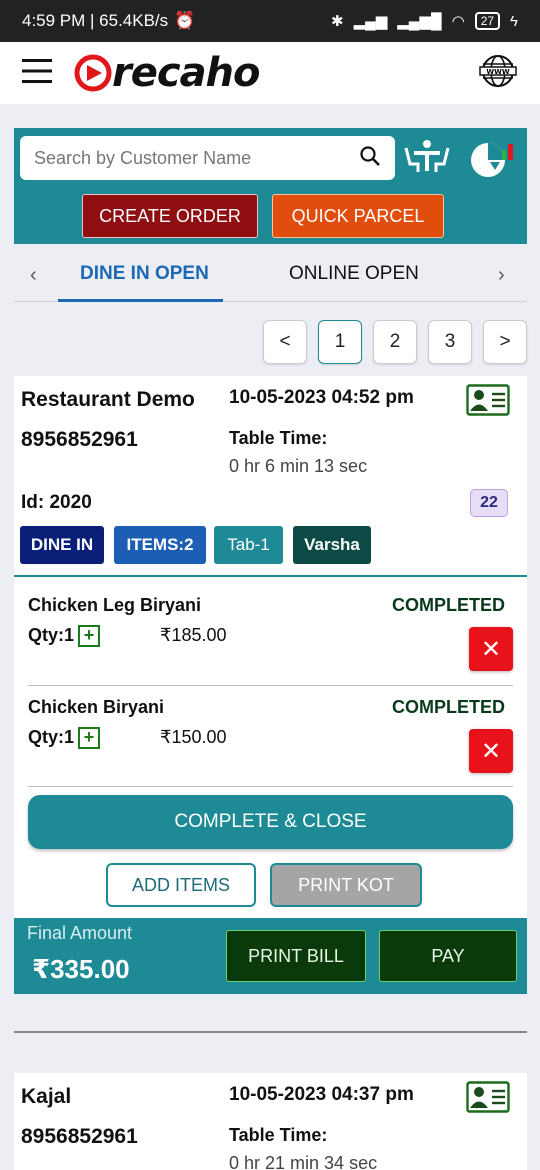 This screenshot has height=1170, width=540. Describe the element at coordinates (270, 21) in the screenshot. I see `status-bar: 4:59 PM | 65.4KB/s ⏰ ✱ ▂▄▆ ▂▄▆█ ◠ 27 ϟ` at that location.